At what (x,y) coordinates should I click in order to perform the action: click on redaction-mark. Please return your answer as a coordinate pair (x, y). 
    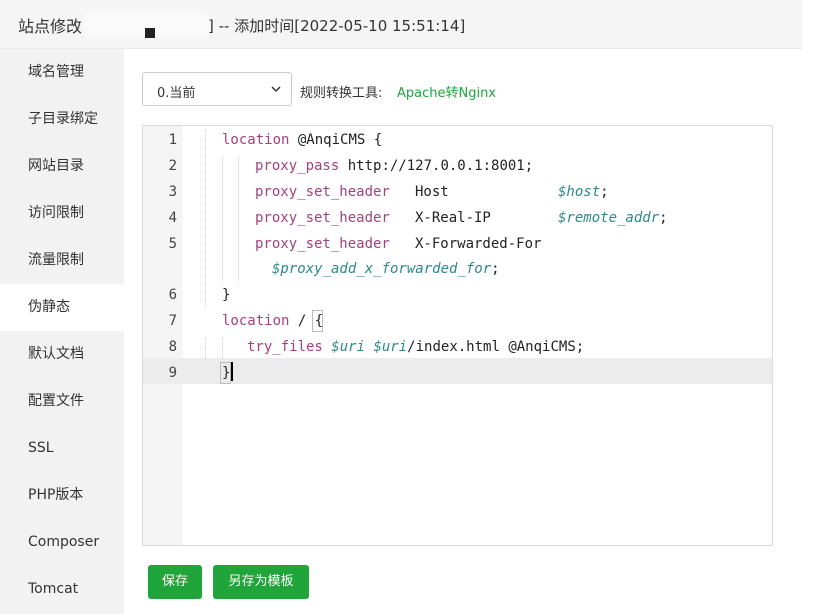
    Looking at the image, I should click on (150, 33).